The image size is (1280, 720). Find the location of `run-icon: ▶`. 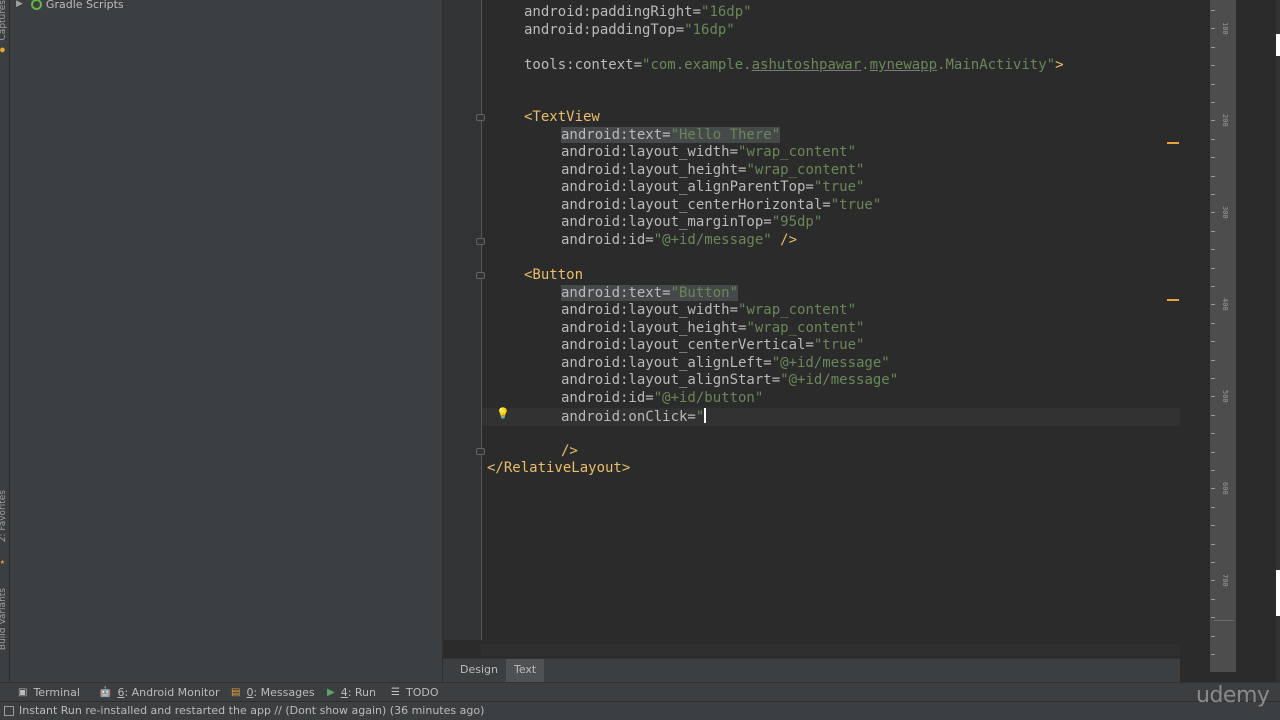

run-icon: ▶ is located at coordinates (331, 692).